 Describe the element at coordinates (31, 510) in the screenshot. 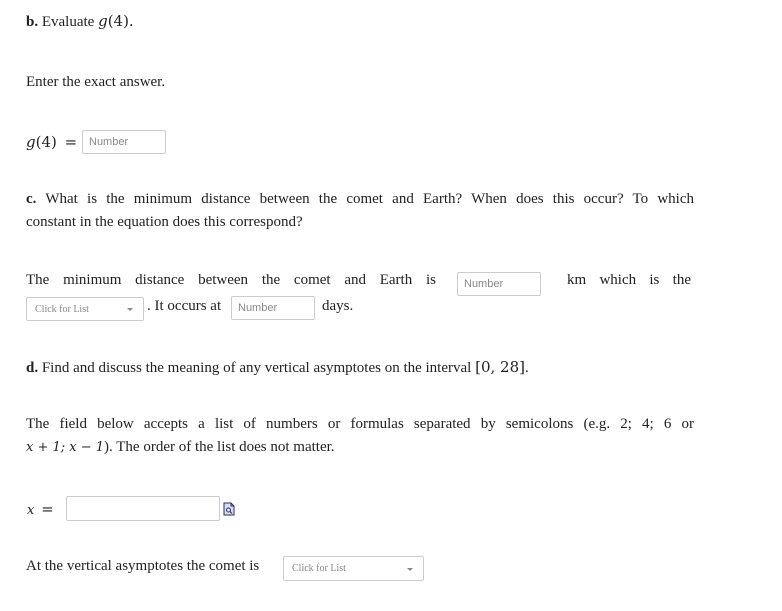

I see `x-var: x` at that location.